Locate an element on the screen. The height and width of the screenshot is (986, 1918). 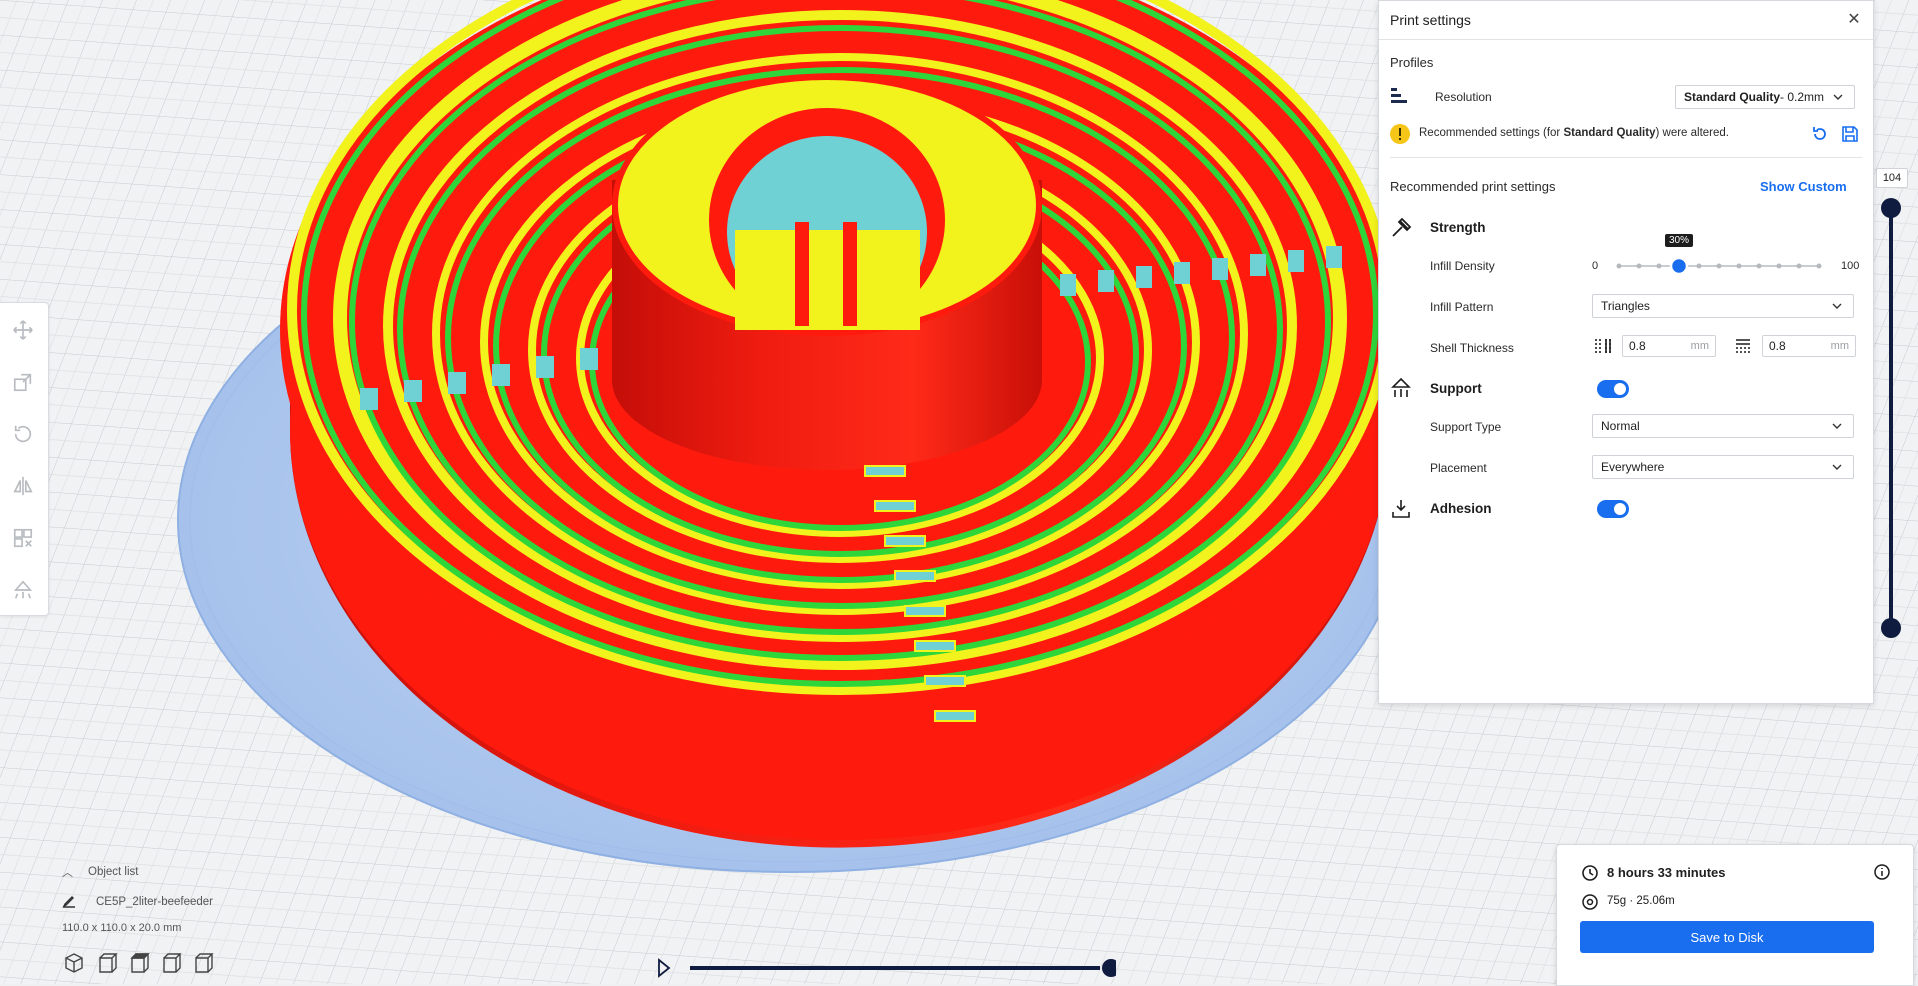
save-profile-icon is located at coordinates (1850, 135).